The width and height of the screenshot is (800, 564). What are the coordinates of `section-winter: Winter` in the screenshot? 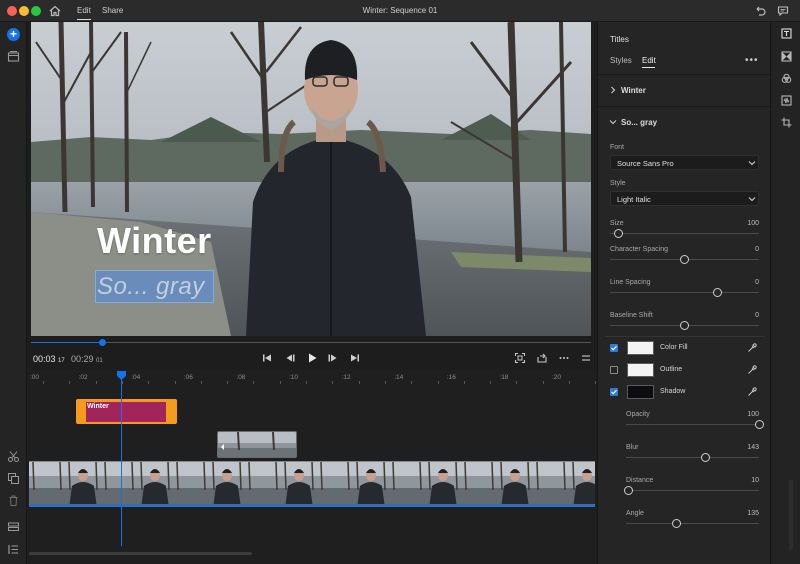 It's located at (633, 90).